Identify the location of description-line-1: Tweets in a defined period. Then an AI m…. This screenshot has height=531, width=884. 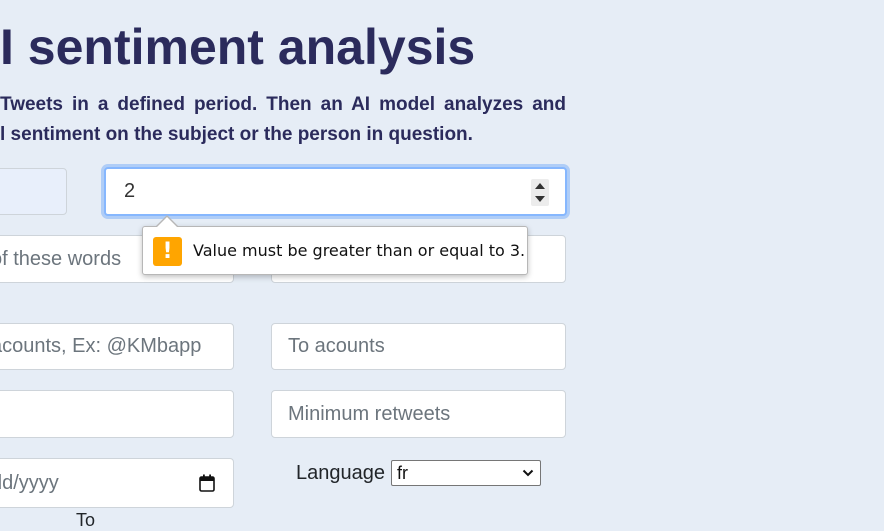
(283, 104).